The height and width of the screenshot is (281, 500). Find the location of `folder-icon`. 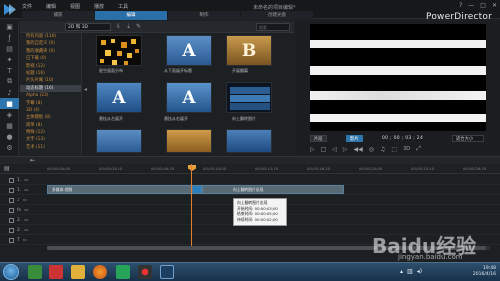

folder-icon is located at coordinates (78, 272).